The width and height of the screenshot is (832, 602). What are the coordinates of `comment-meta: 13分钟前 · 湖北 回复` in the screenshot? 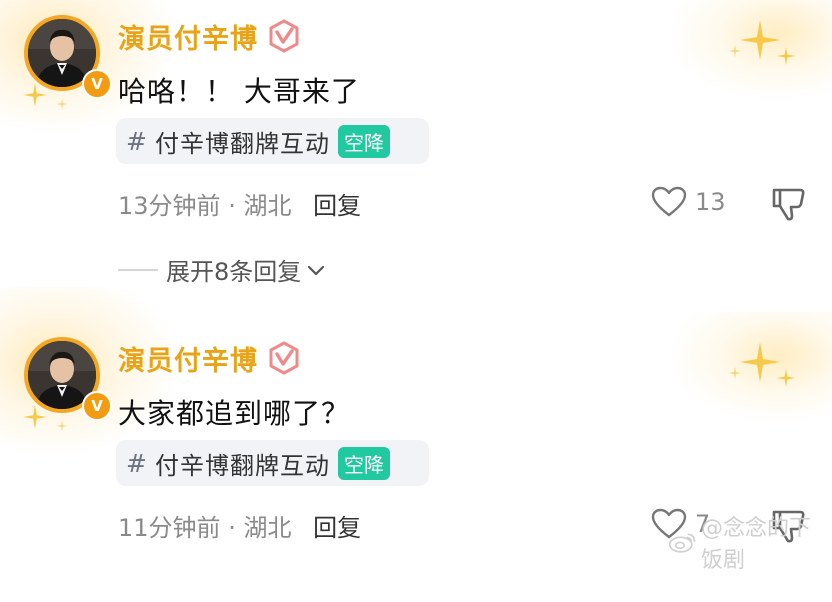 It's located at (239, 203).